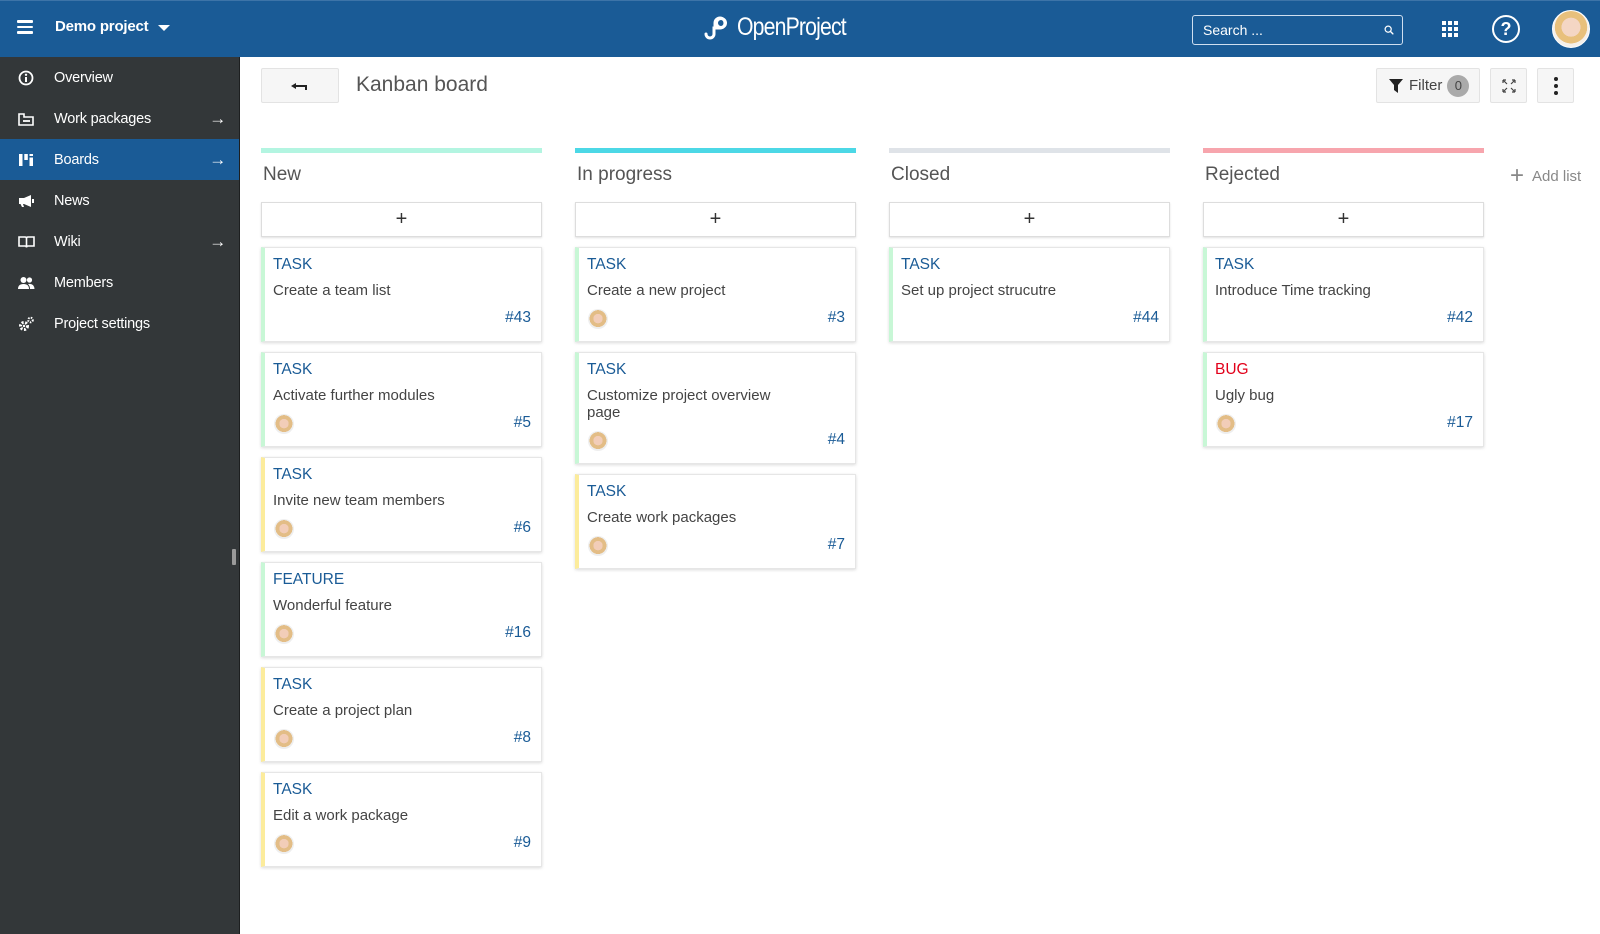 This screenshot has width=1600, height=934. I want to click on work-package-card: TASK Activate further modules #5, so click(401, 399).